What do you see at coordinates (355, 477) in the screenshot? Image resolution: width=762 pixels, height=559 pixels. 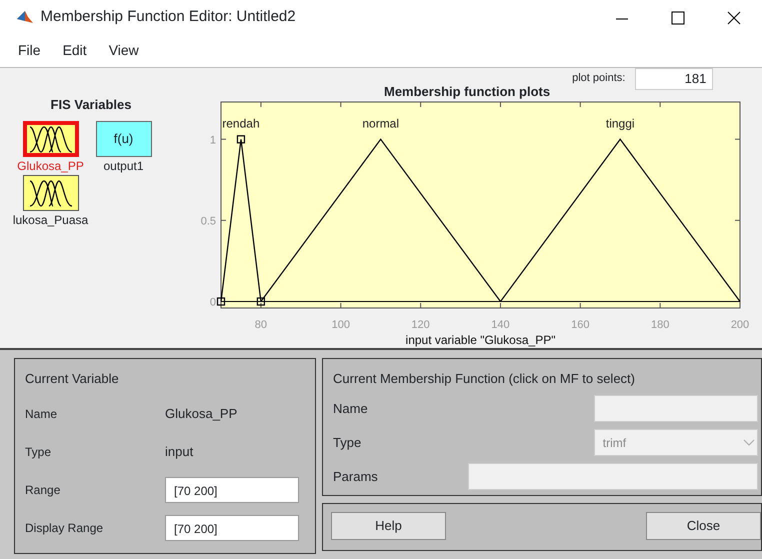 I see `field-label: Params` at bounding box center [355, 477].